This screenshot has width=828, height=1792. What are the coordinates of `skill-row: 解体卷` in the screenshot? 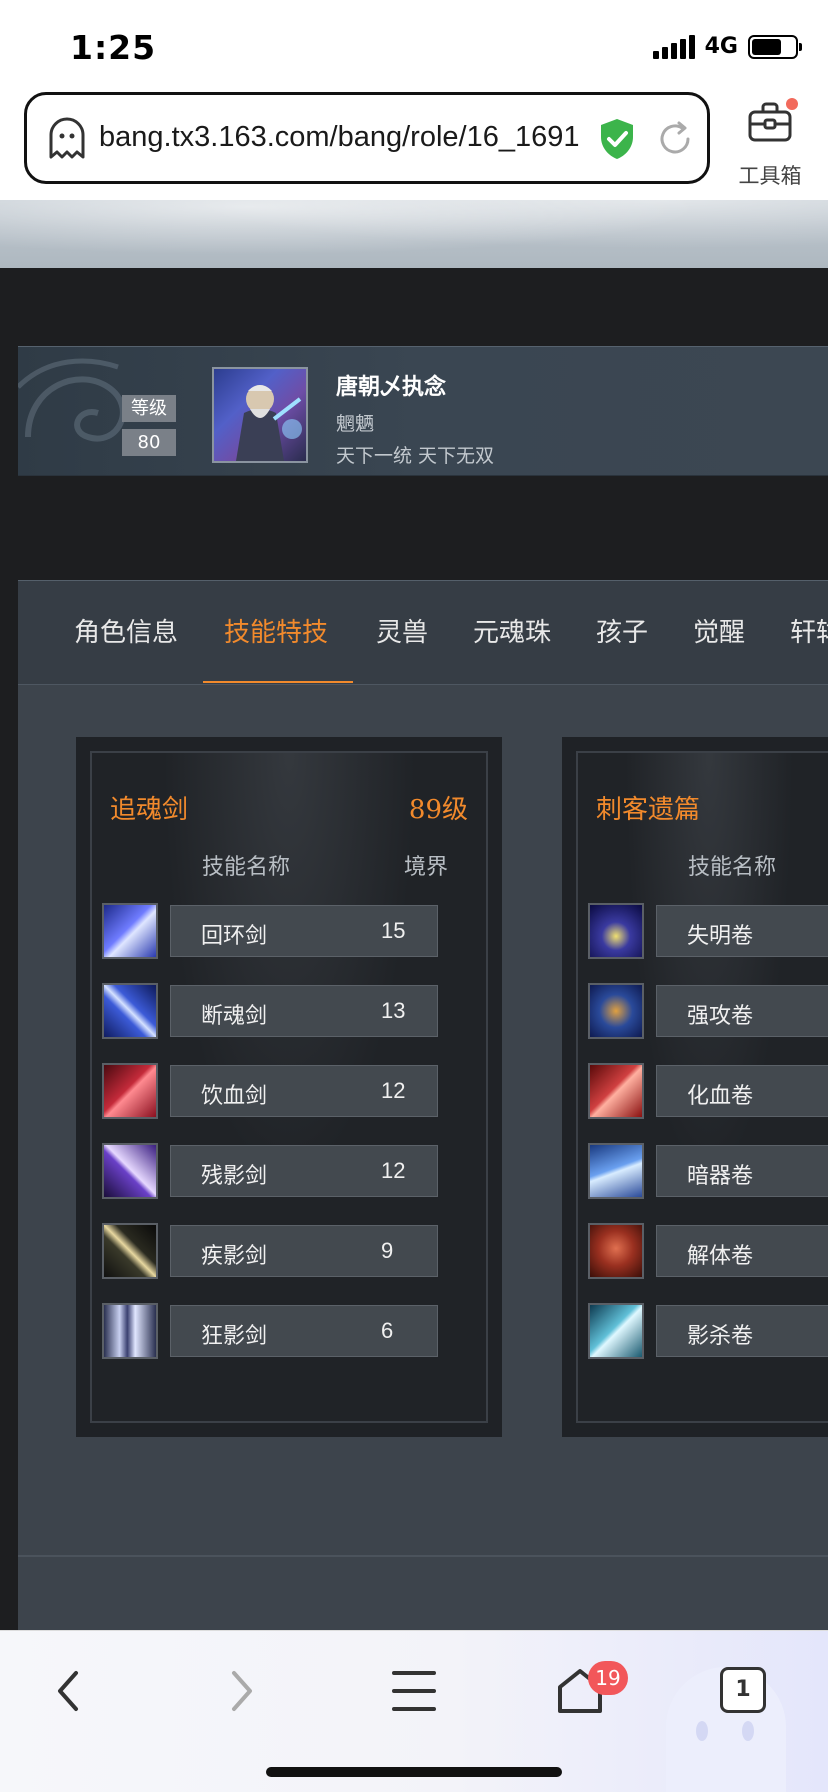 It's located at (708, 1251).